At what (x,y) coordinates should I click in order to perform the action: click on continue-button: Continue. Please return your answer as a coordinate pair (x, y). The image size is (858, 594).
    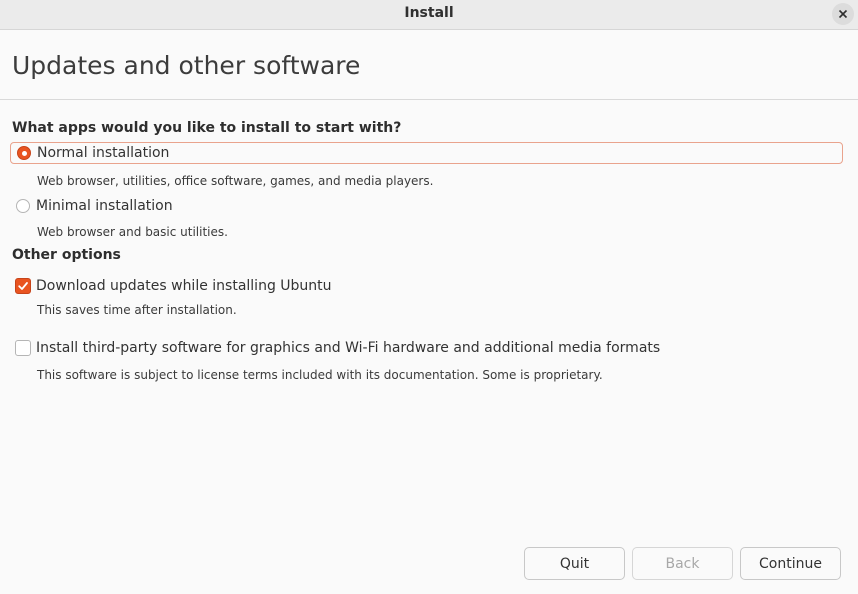
    Looking at the image, I should click on (790, 563).